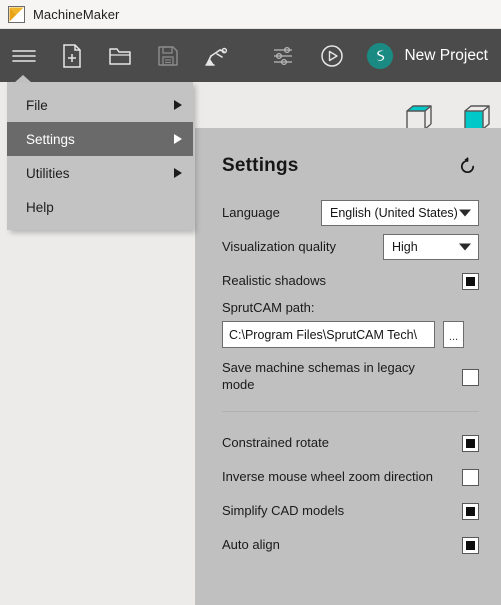  Describe the element at coordinates (76, 14) in the screenshot. I see `app-title: MachineMaker` at that location.